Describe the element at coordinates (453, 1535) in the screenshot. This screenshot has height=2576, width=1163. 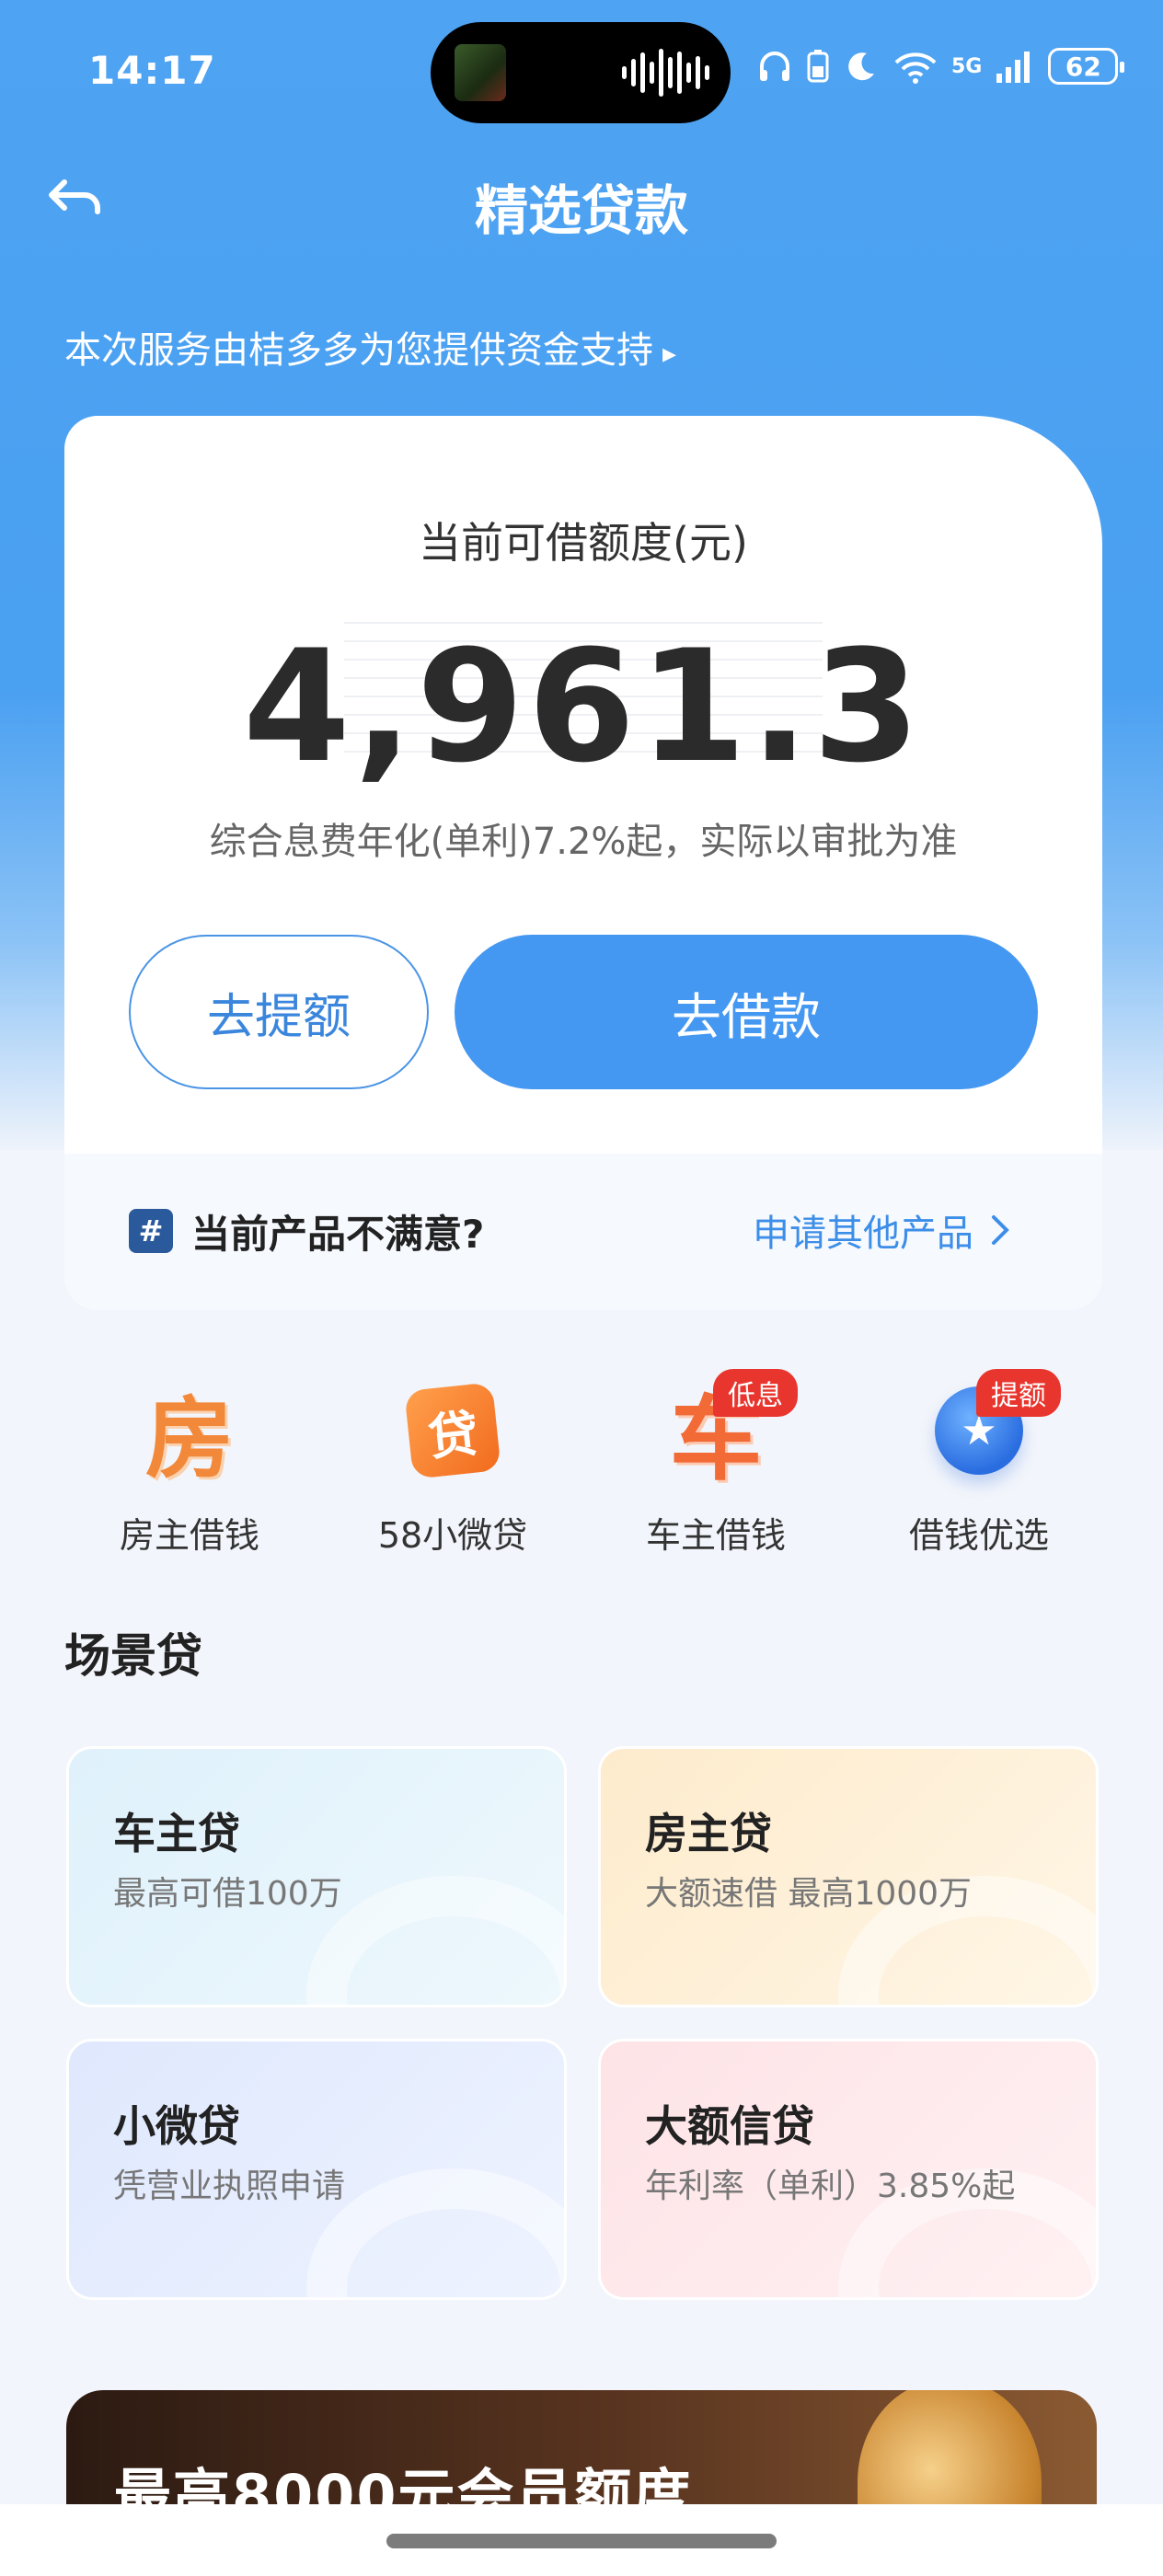
I see `quick-entry-label: 58小微贷` at that location.